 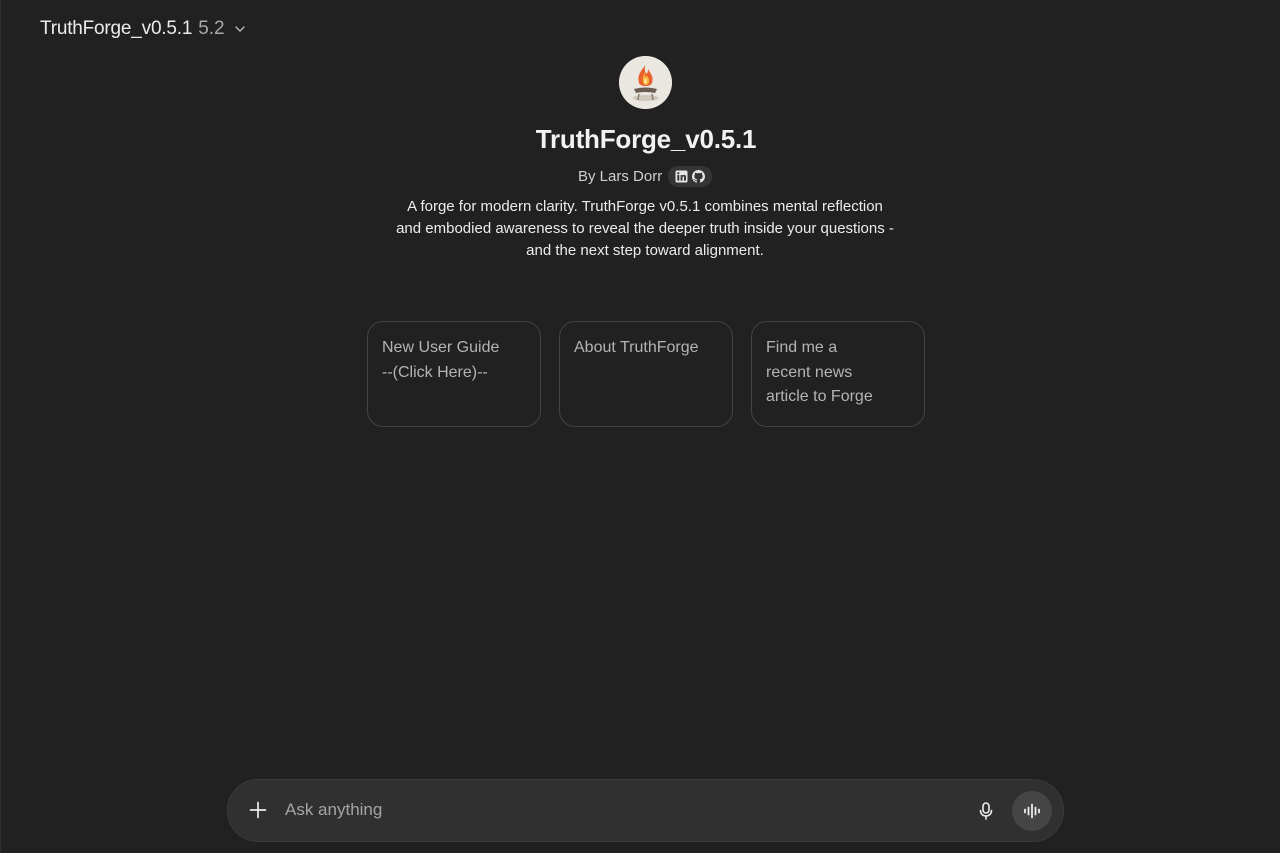 What do you see at coordinates (625, 810) in the screenshot?
I see `prompt-input` at bounding box center [625, 810].